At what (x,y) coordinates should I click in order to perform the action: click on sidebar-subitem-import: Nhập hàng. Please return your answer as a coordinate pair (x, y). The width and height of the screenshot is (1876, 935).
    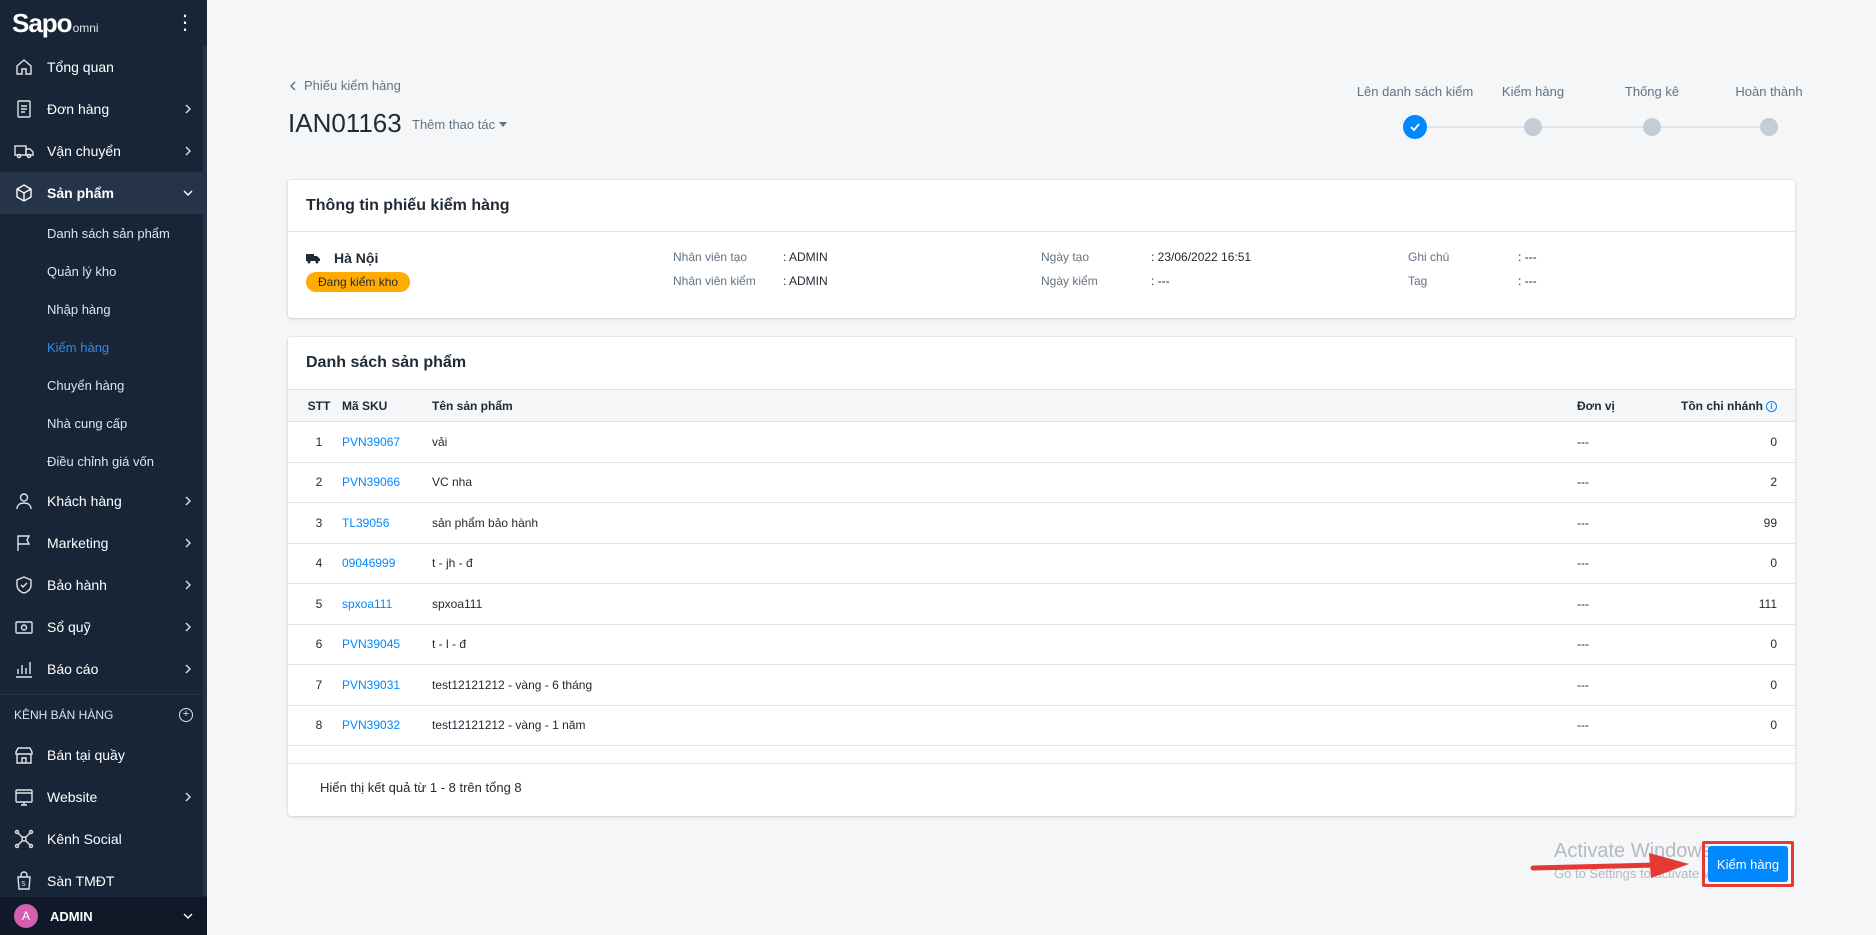
    Looking at the image, I should click on (103, 309).